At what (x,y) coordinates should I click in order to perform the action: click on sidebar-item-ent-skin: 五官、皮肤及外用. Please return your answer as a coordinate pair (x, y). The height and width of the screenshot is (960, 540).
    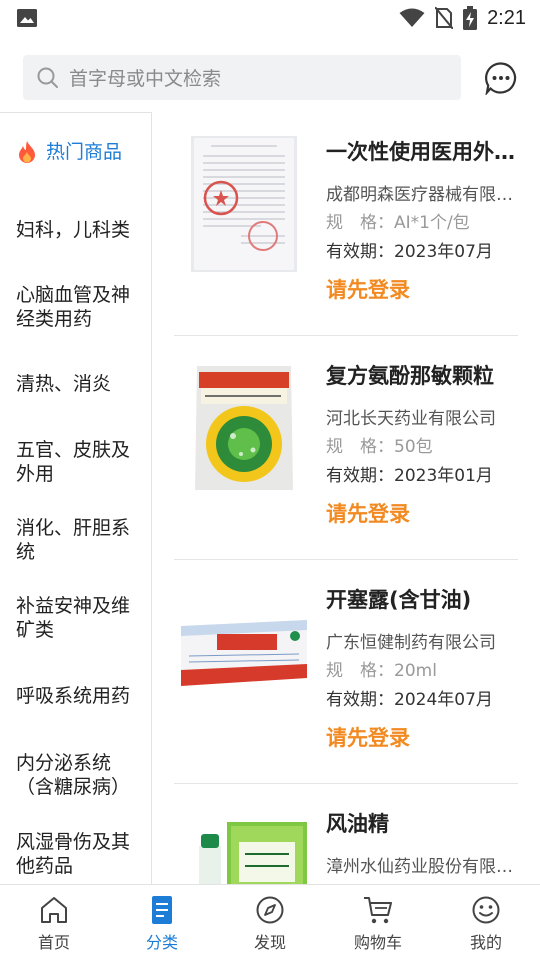
    Looking at the image, I should click on (75, 462).